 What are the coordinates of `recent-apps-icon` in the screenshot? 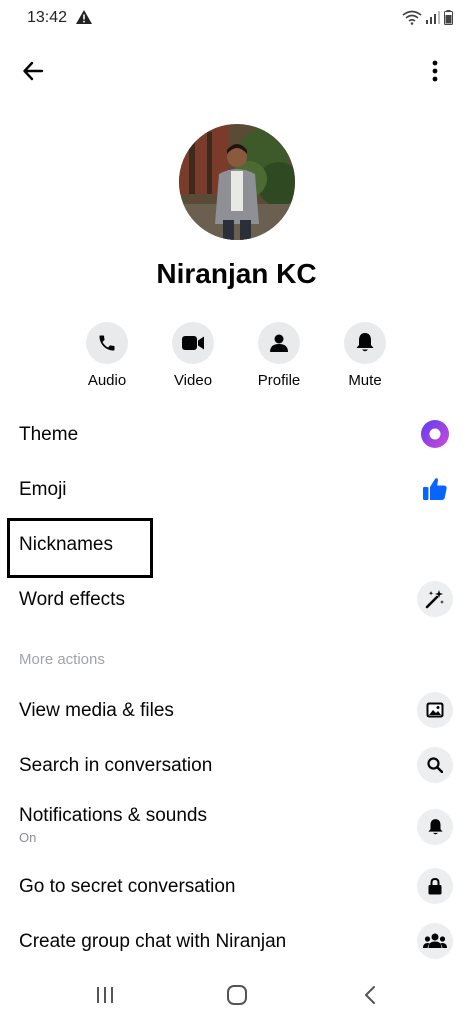 It's located at (105, 995).